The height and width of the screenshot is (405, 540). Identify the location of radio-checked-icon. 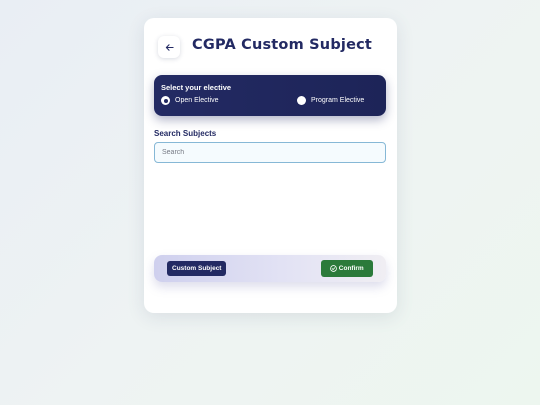
(165, 100).